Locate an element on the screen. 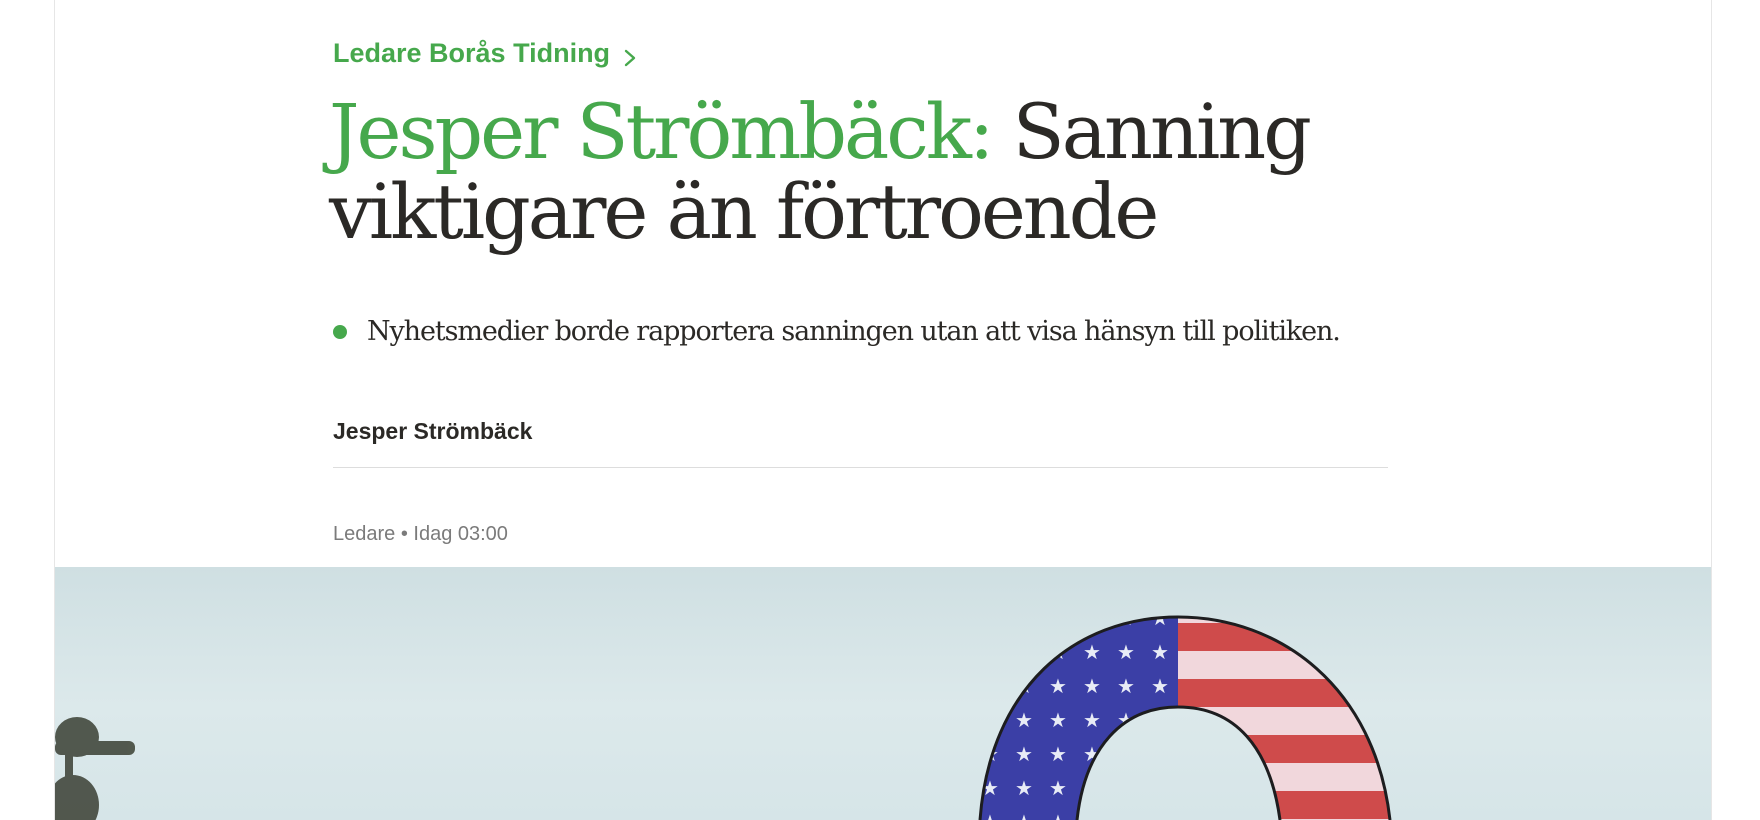 Image resolution: width=1760 pixels, height=820 pixels. headline-author: Jesper Strömbäck: is located at coordinates (662, 131).